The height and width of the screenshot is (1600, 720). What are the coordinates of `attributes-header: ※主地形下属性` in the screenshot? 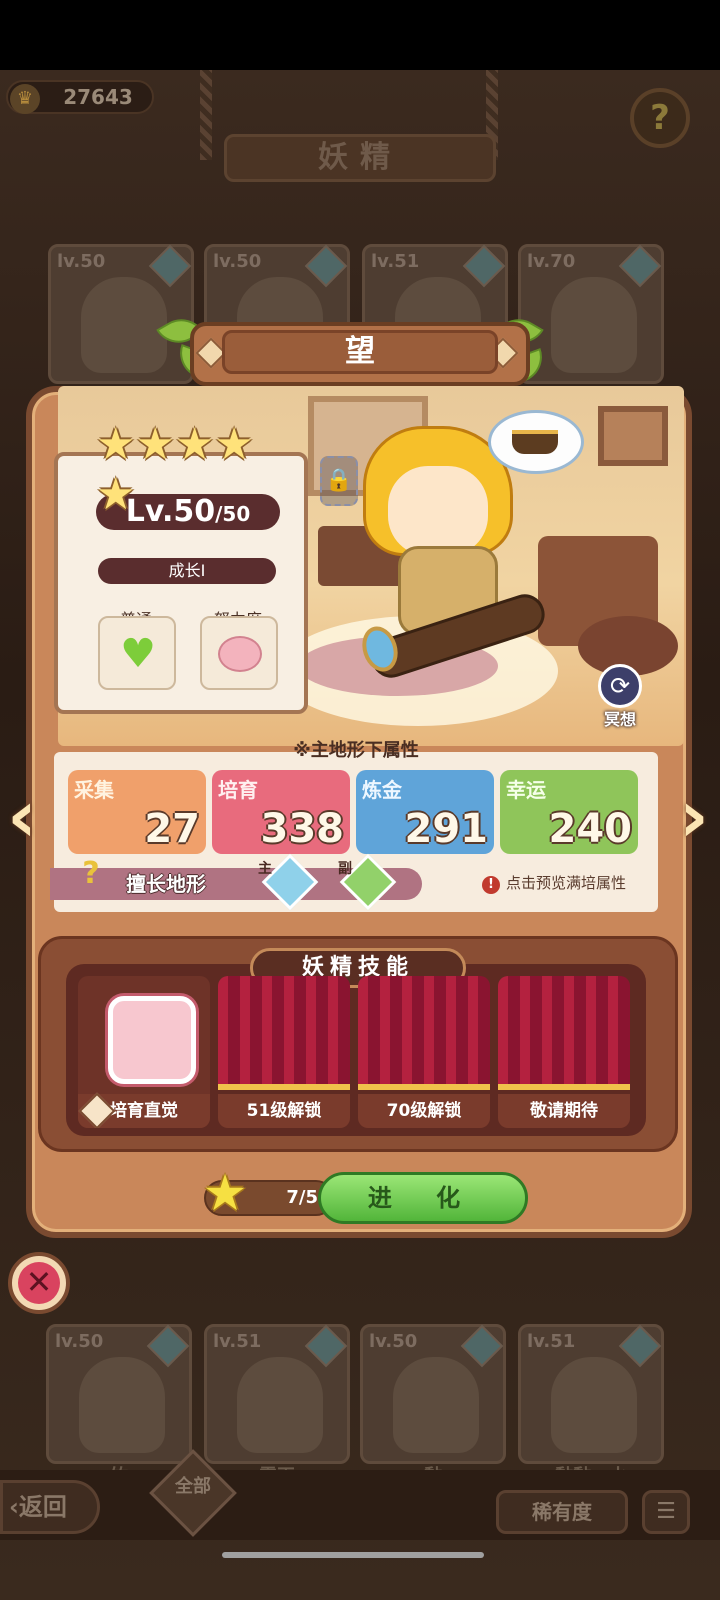 It's located at (356, 750).